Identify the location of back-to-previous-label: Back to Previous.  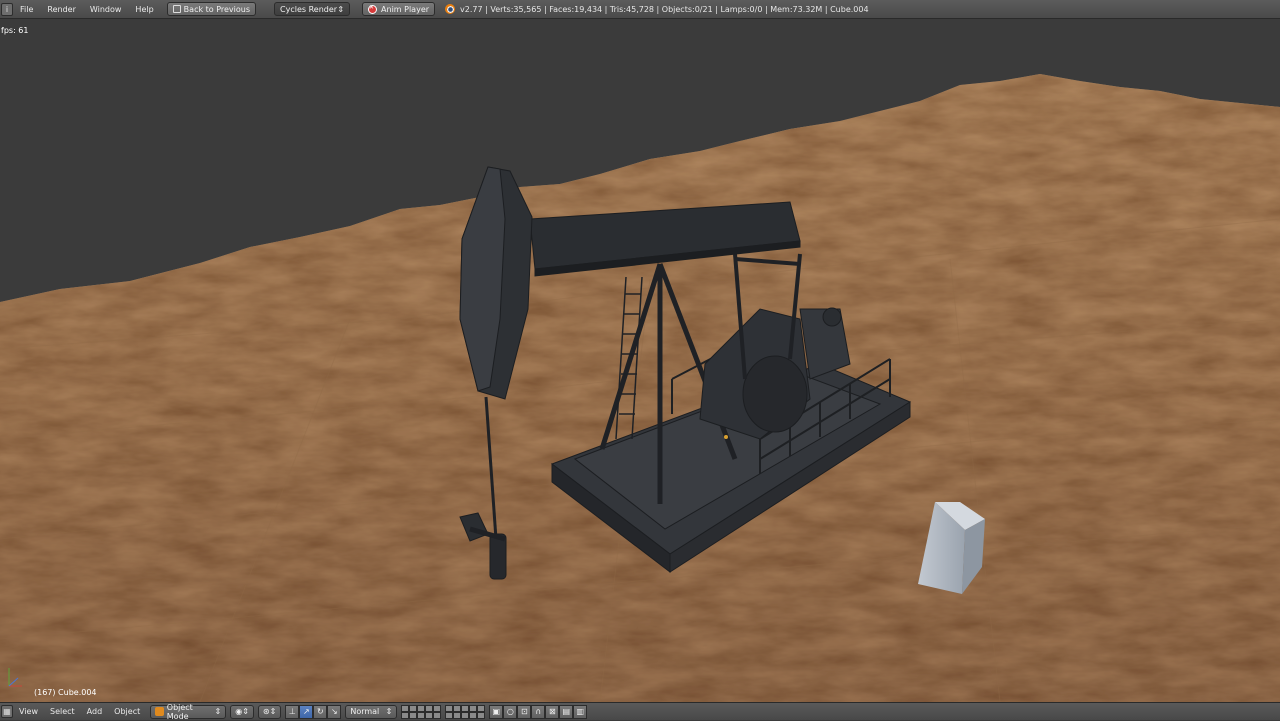
(217, 9).